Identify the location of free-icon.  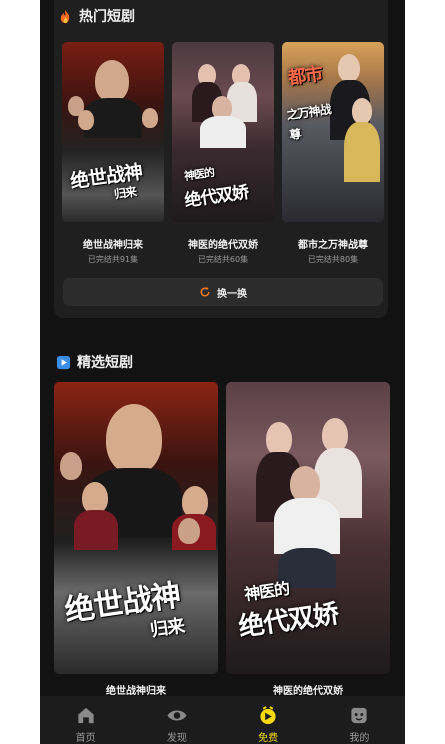
(268, 715).